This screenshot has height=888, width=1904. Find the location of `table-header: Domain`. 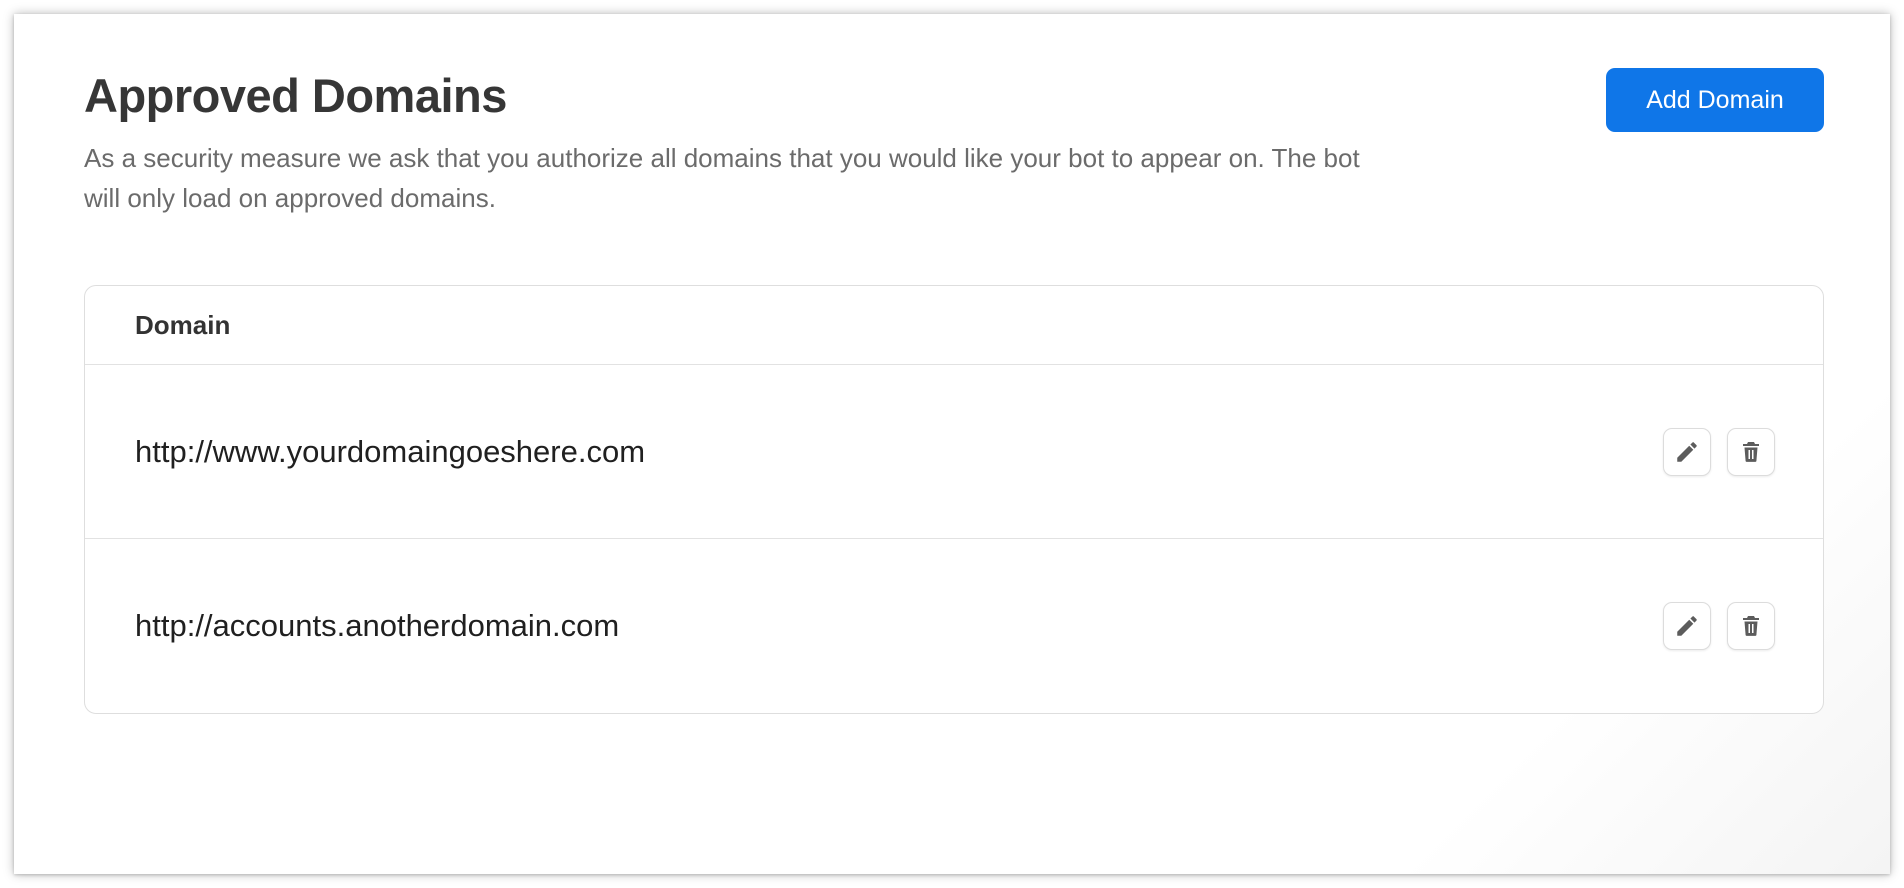

table-header: Domain is located at coordinates (954, 325).